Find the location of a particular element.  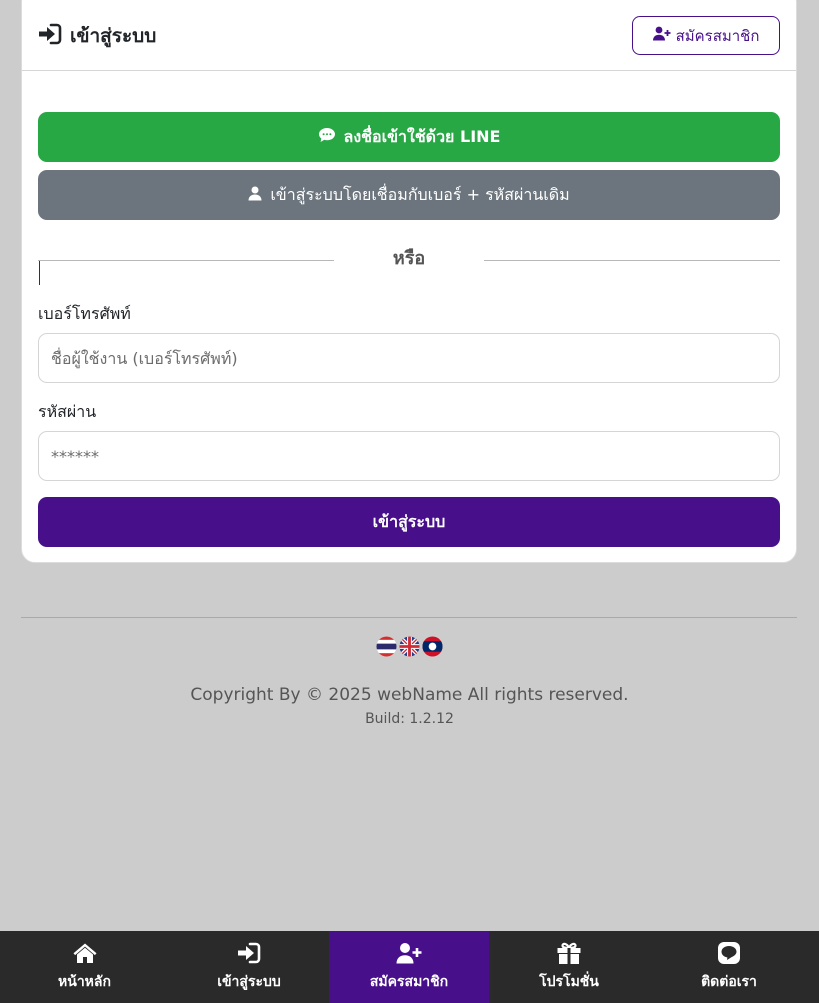

password-input is located at coordinates (409, 456).